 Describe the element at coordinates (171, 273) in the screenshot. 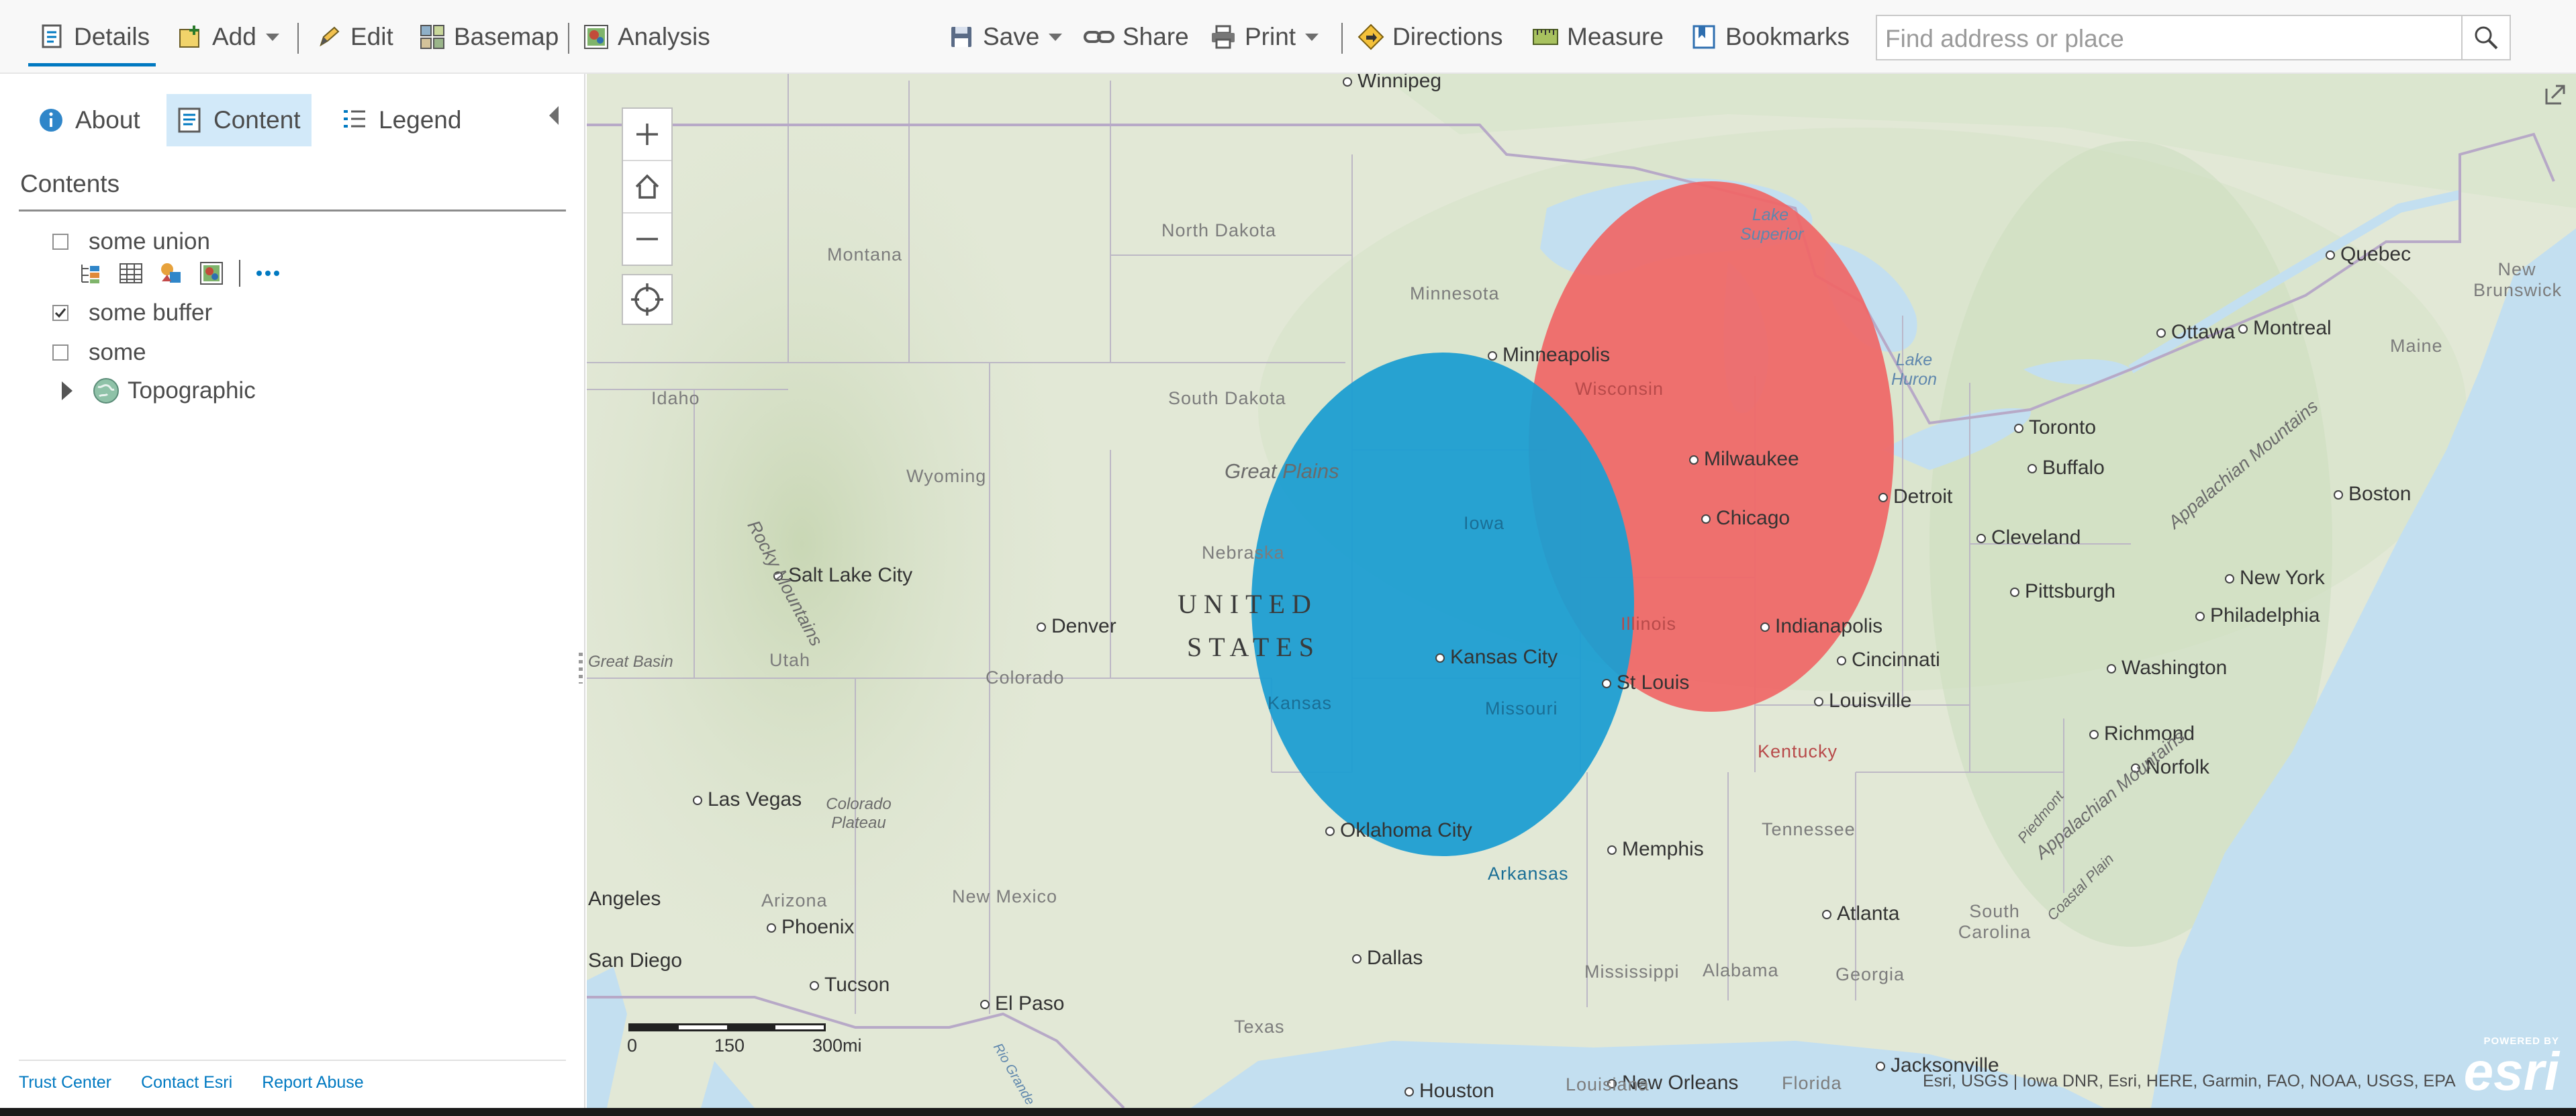

I see `change-symbols-icon` at that location.